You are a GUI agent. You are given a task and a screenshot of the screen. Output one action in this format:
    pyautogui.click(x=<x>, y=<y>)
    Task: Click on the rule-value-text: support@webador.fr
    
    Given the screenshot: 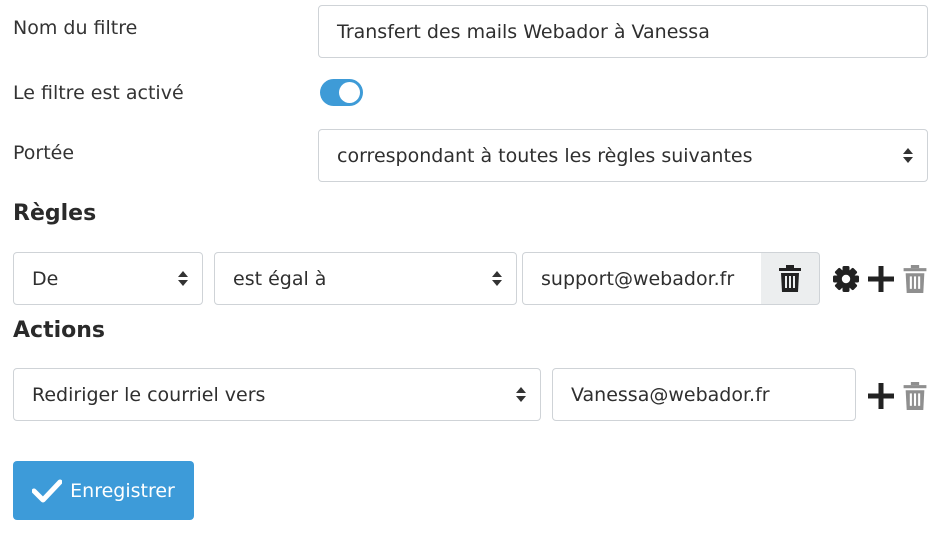 What is the action you would take?
    pyautogui.click(x=638, y=278)
    